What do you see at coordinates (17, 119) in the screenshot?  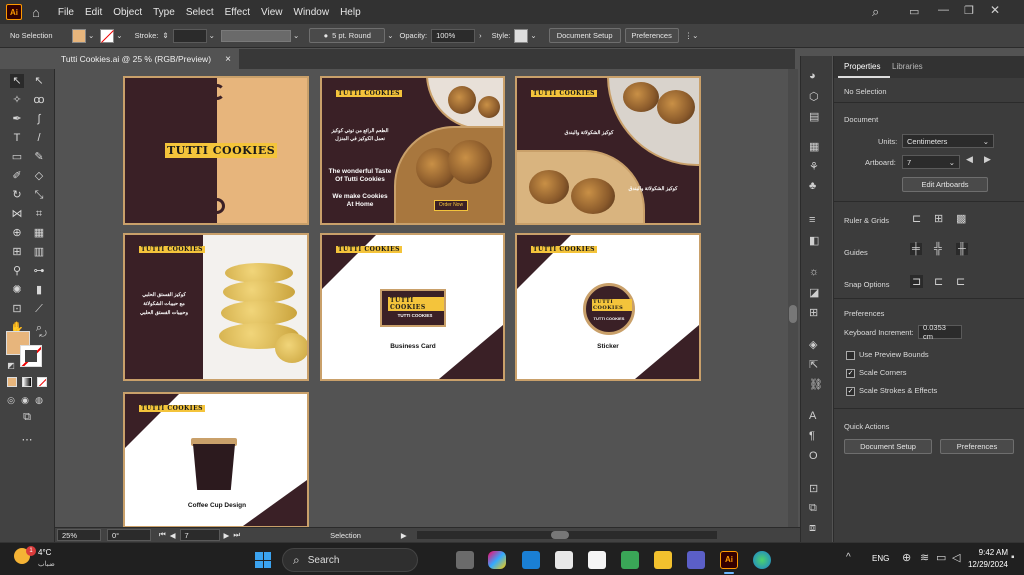 I see `pen-tool-icon: ✒` at bounding box center [17, 119].